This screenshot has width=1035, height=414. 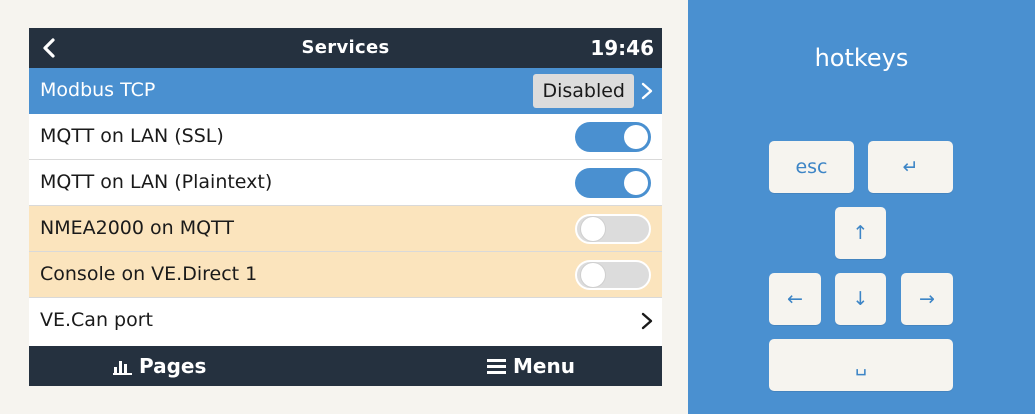 I want to click on mqtt-plaintext-toggle, so click(x=613, y=183).